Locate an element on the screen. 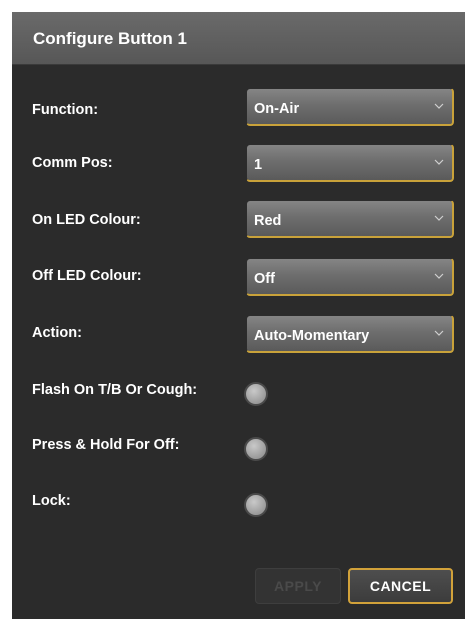  flash-on-tb-or-cough-label: Flash On T/B Or Cough: is located at coordinates (115, 390).